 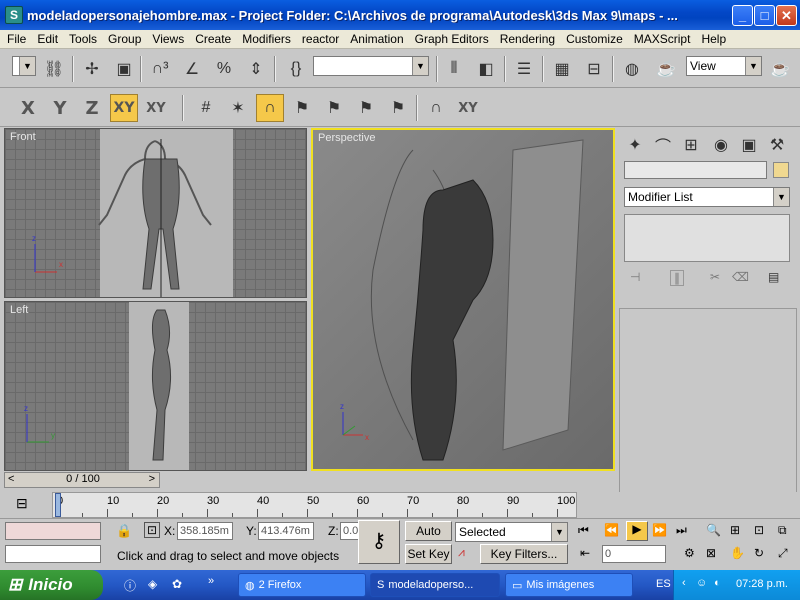 What do you see at coordinates (569, 585) in the screenshot?
I see `task-mis-imagenes: ▭ Mis imágenes` at bounding box center [569, 585].